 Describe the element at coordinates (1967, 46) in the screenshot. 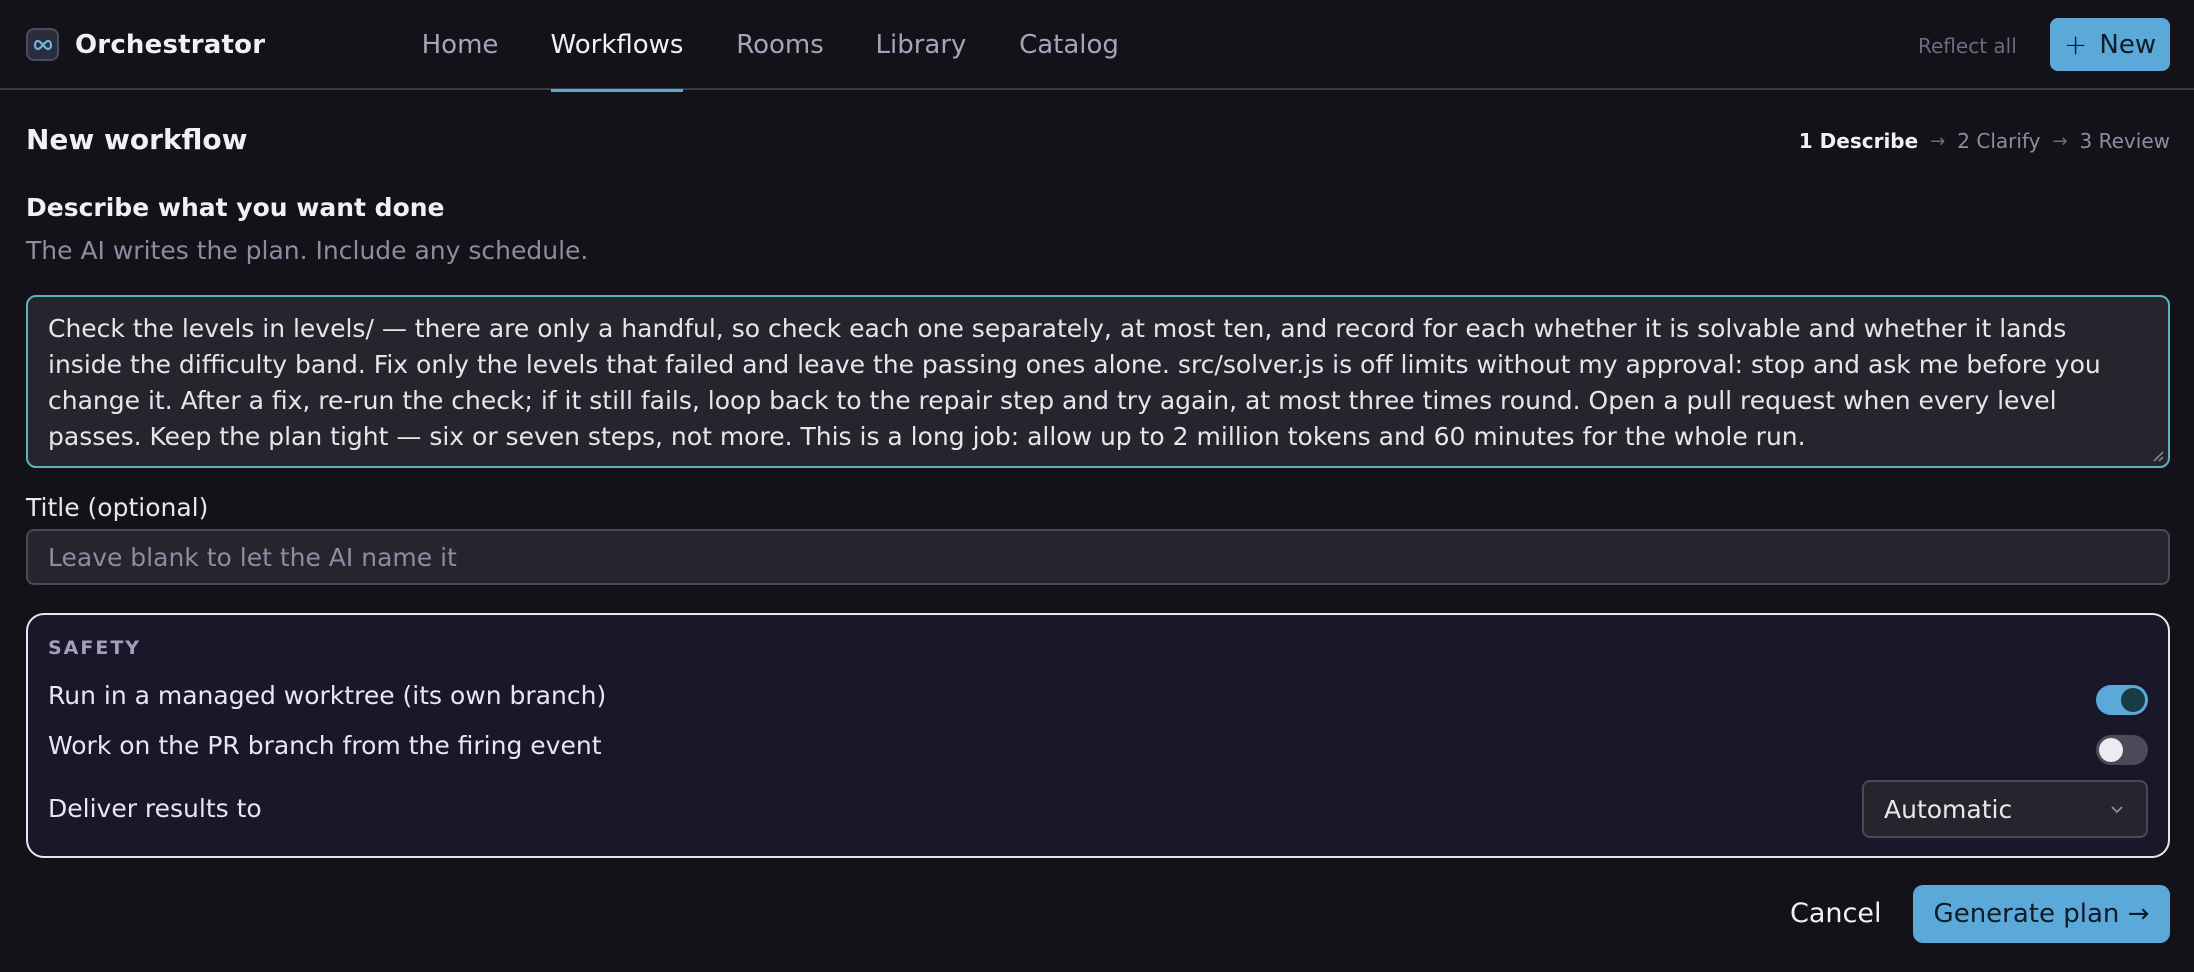

I see `reflect-all-button: Reflect all` at that location.